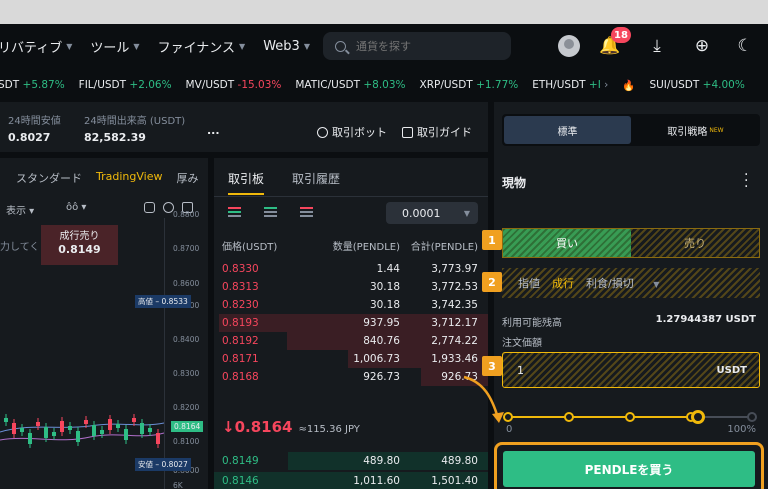  Describe the element at coordinates (114, 46) in the screenshot. I see `nav-tools: ツール ▼` at that location.